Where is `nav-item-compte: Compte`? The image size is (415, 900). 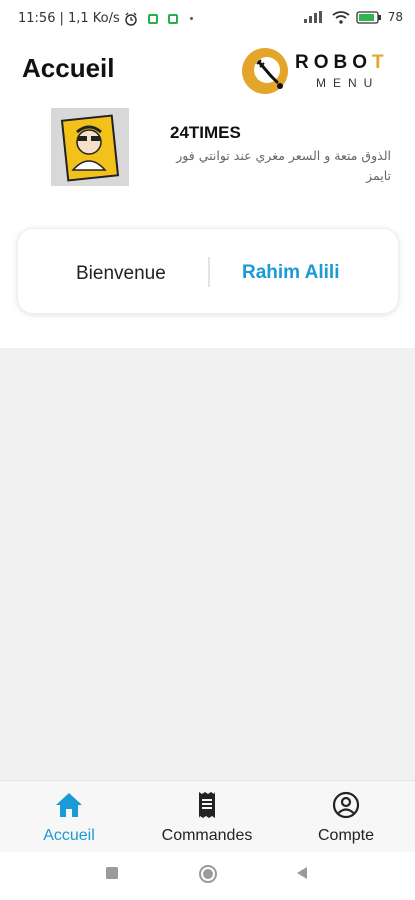
nav-item-compte: Compte is located at coordinates (346, 817).